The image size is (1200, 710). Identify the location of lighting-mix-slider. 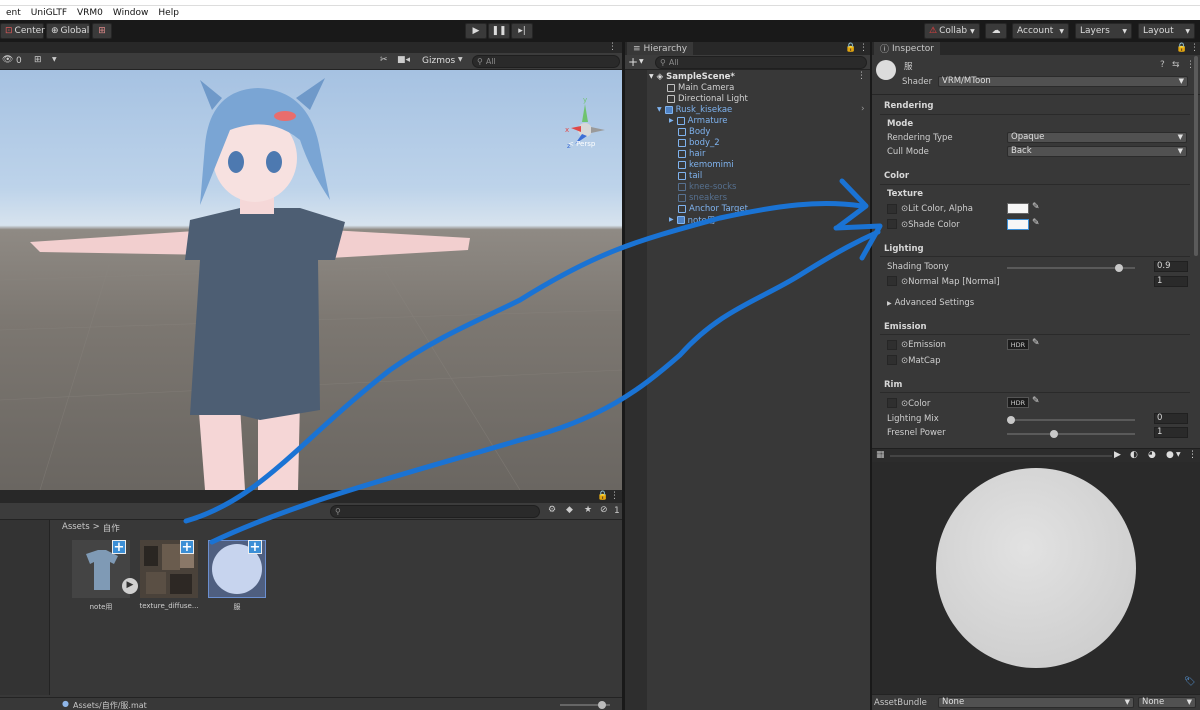
(1071, 420).